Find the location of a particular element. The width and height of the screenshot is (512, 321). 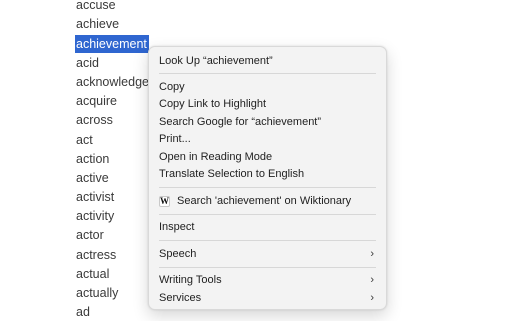

menu-item-copy-link: Copy Link to Highlight is located at coordinates (267, 104).